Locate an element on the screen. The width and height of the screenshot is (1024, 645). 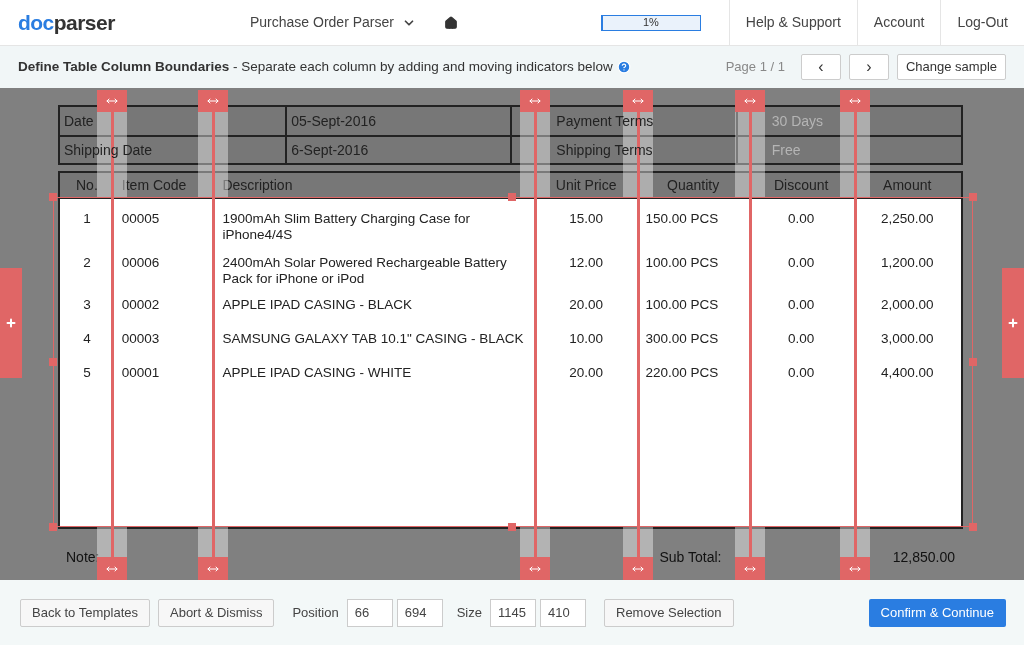
table-cell: 15.00 is located at coordinates (586, 218).